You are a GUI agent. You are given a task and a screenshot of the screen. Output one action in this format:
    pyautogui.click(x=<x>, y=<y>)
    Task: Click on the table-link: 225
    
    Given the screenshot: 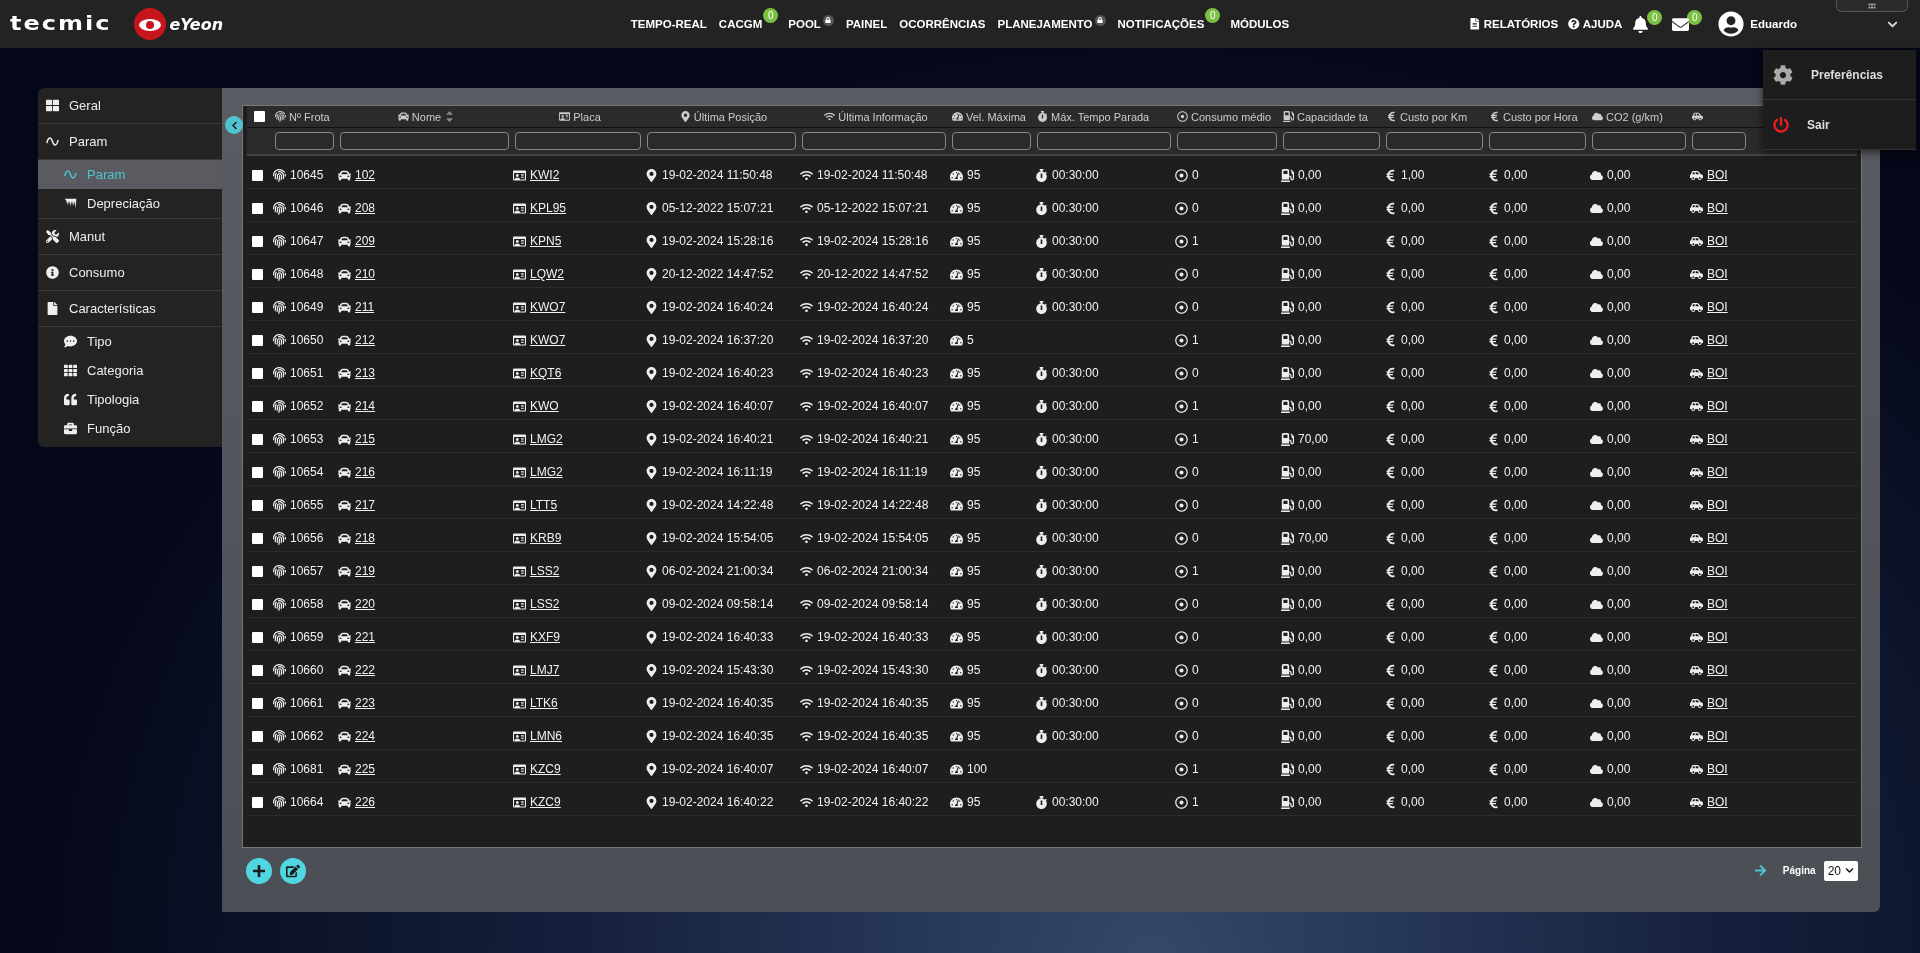 What is the action you would take?
    pyautogui.click(x=365, y=769)
    